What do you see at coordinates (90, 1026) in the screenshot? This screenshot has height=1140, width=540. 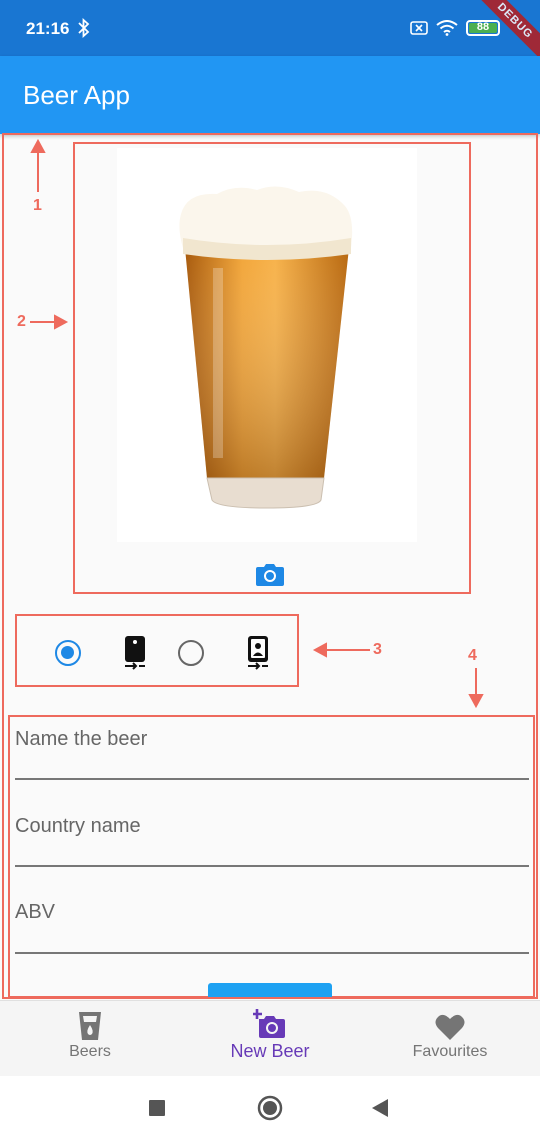 I see `beer-glass-icon` at bounding box center [90, 1026].